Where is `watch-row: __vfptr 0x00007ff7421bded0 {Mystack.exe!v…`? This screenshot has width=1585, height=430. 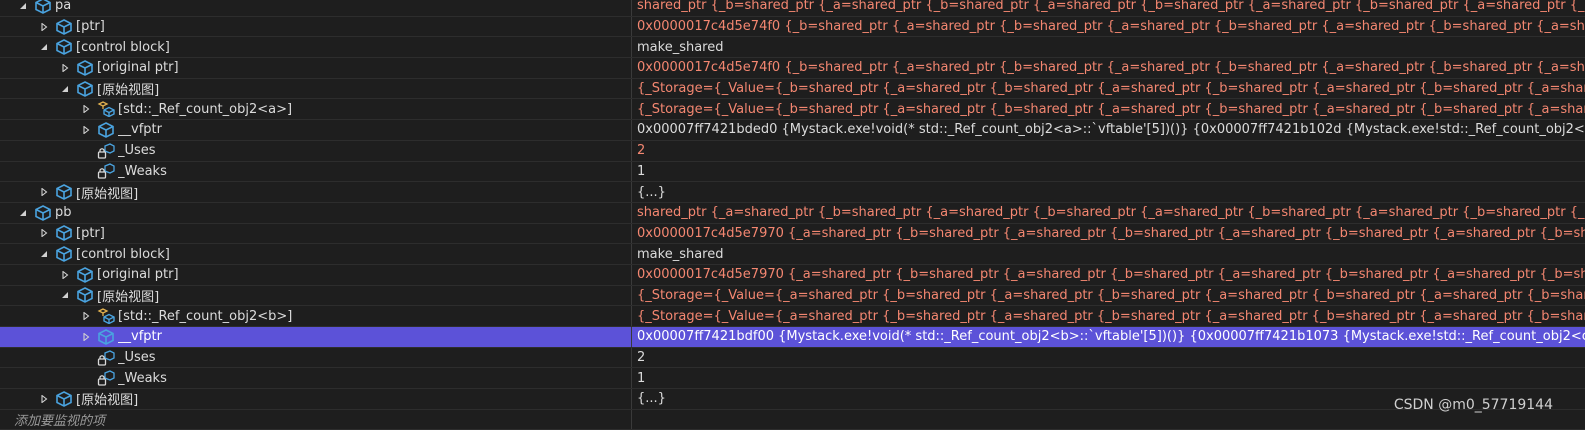 watch-row: __vfptr 0x00007ff7421bded0 {Mystack.exe!v… is located at coordinates (792, 130).